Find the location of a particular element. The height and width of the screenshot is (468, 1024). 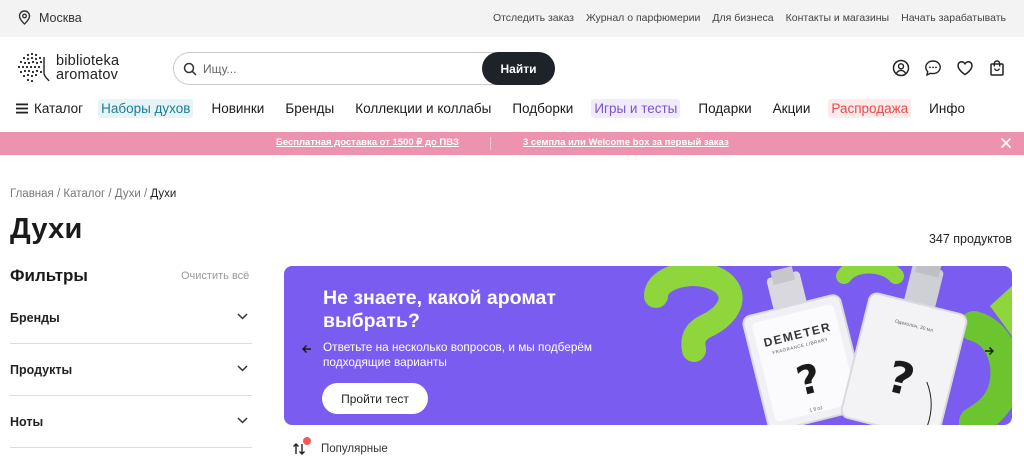

nav-item-info: Инфо is located at coordinates (947, 108).